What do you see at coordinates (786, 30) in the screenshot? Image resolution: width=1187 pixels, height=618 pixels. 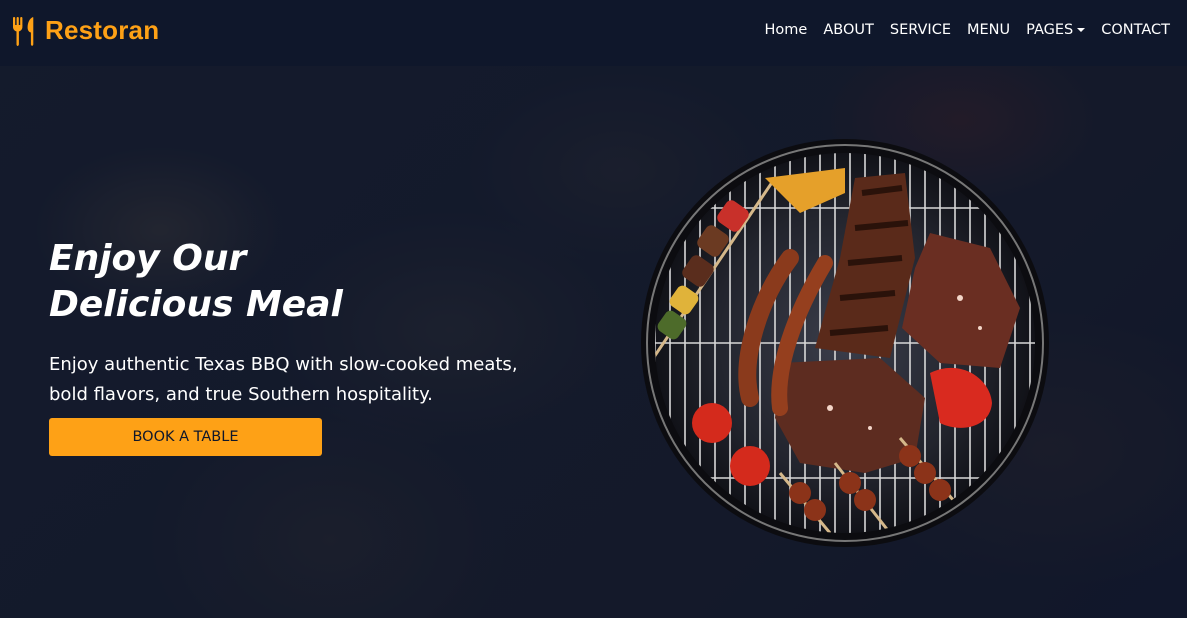 I see `nav-home: Home` at bounding box center [786, 30].